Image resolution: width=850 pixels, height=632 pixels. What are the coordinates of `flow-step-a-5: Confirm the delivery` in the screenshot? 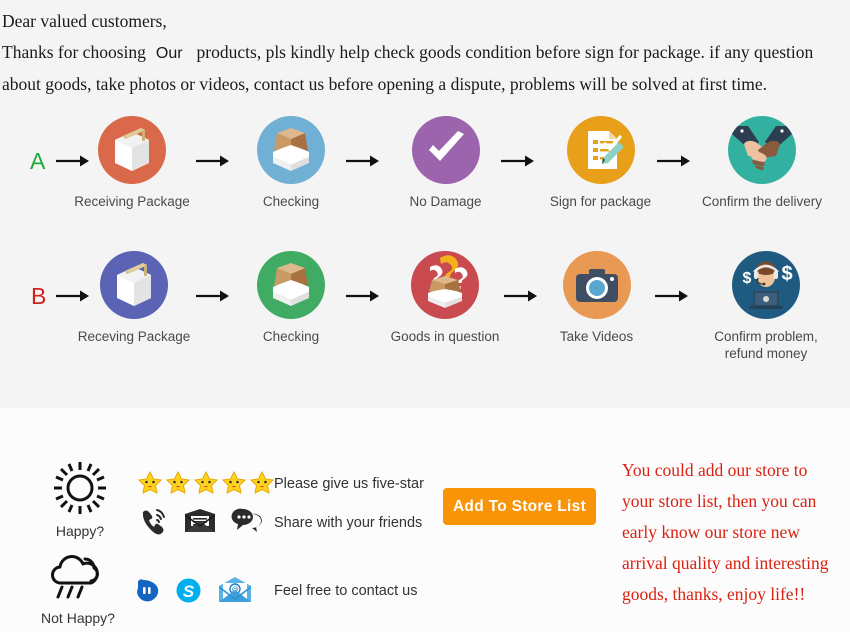 It's located at (762, 163).